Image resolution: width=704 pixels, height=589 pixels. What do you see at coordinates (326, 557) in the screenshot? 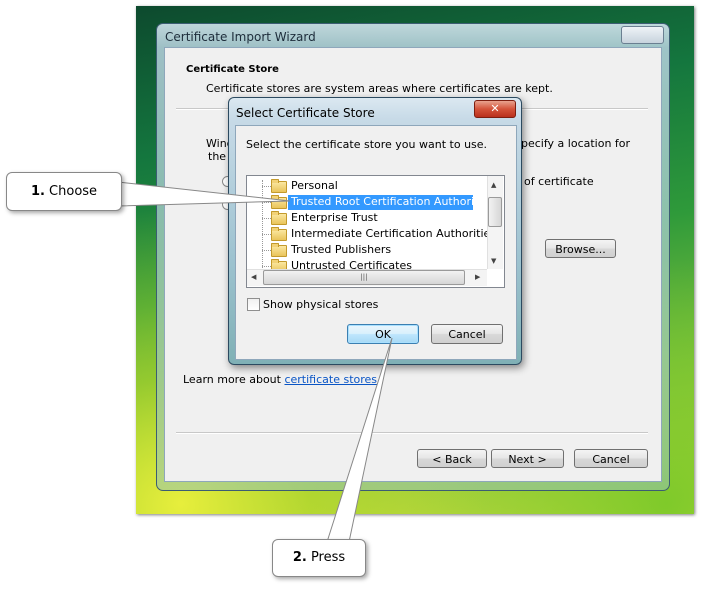
I see `step-text: Press` at bounding box center [326, 557].